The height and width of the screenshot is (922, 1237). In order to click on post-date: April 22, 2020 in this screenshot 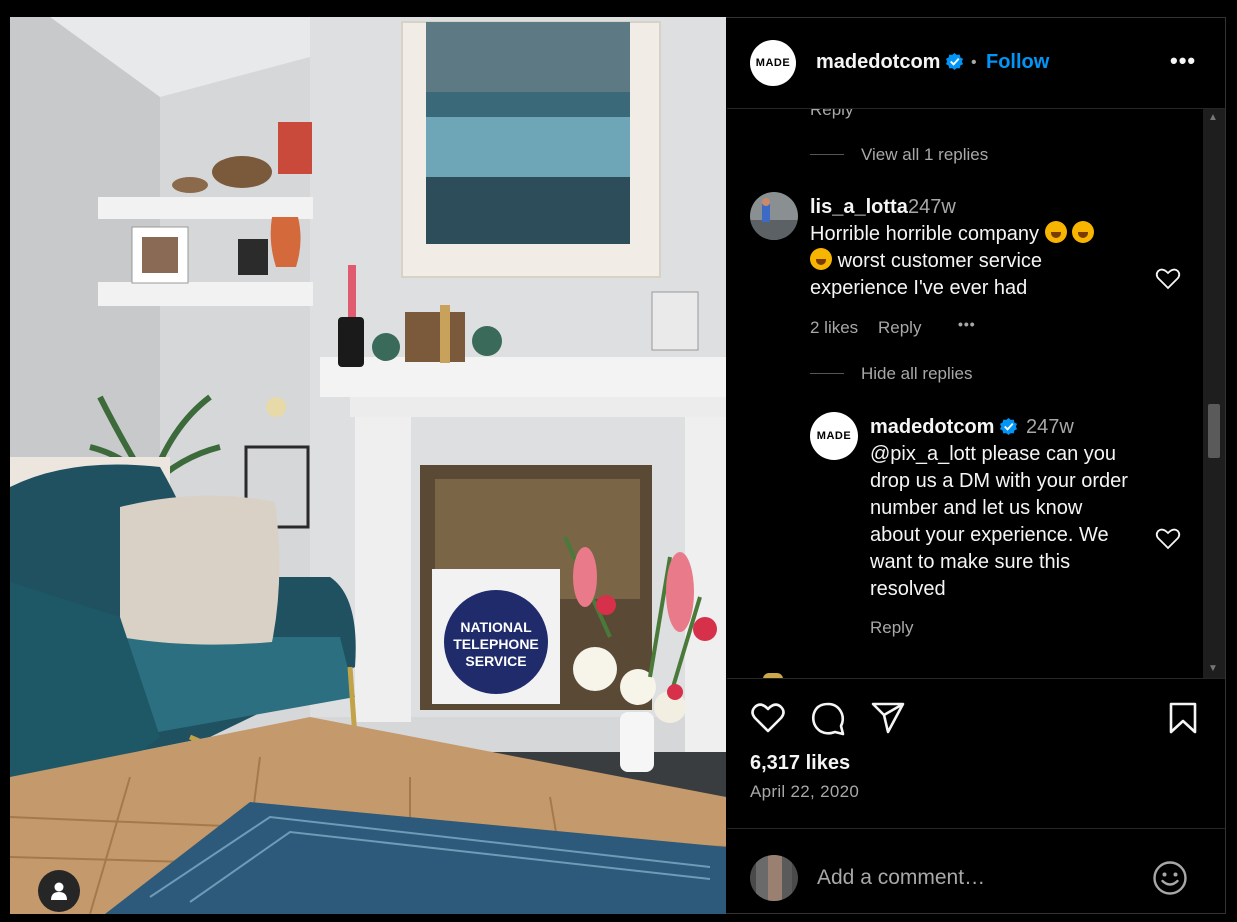, I will do `click(804, 792)`.